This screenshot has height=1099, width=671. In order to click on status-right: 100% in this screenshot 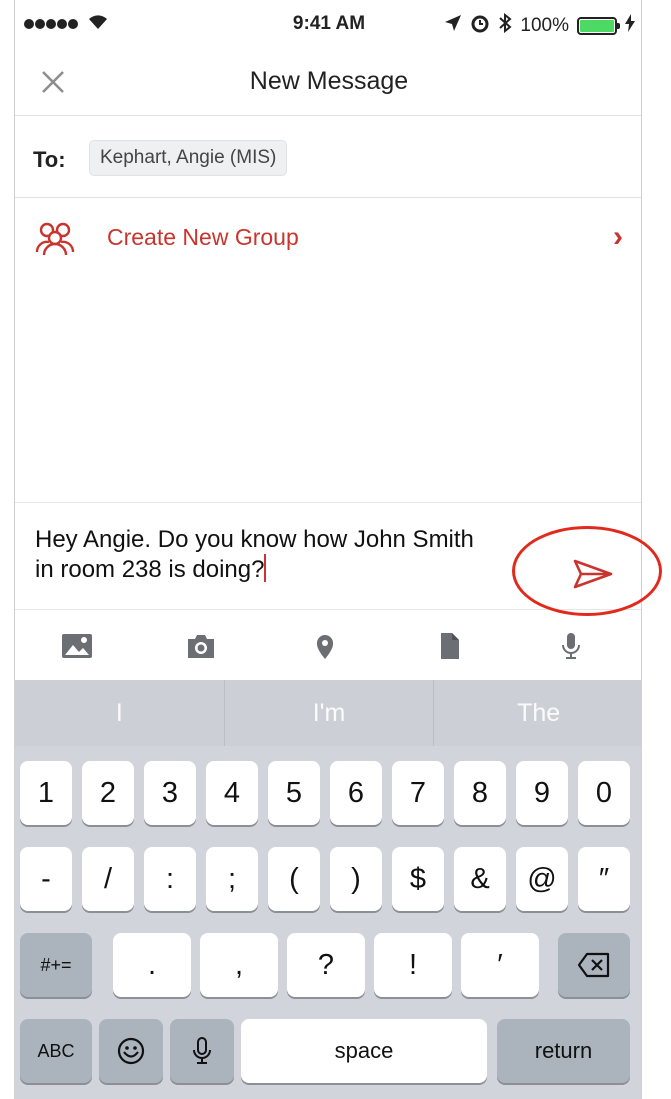, I will do `click(539, 25)`.